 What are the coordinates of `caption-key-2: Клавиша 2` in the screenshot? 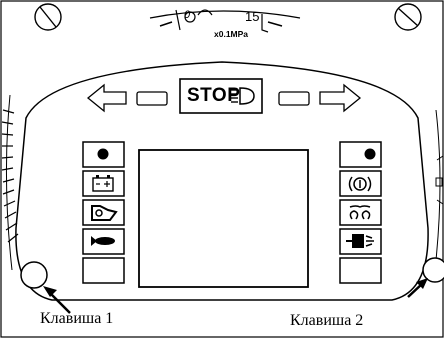 It's located at (327, 320).